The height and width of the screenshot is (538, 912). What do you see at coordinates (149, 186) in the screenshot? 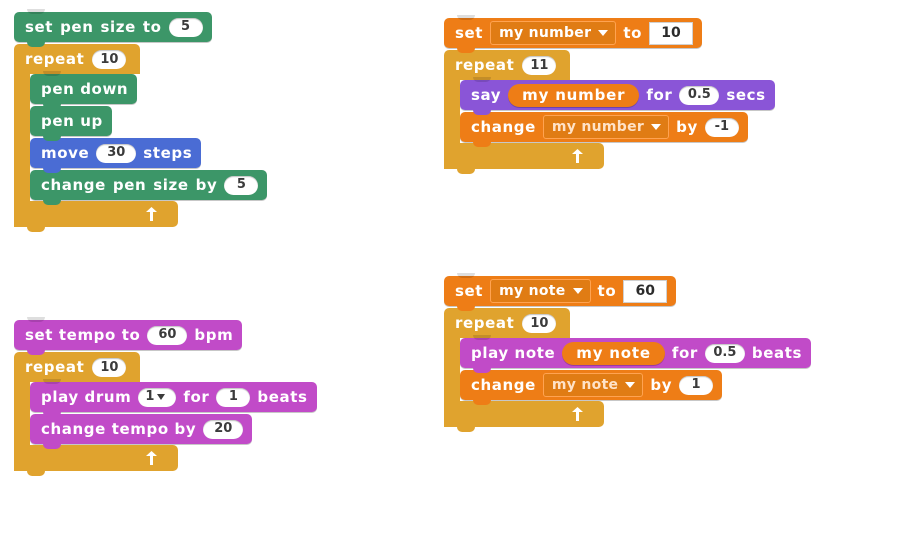
I see `block-change-pen-size: change pen size by 5` at bounding box center [149, 186].